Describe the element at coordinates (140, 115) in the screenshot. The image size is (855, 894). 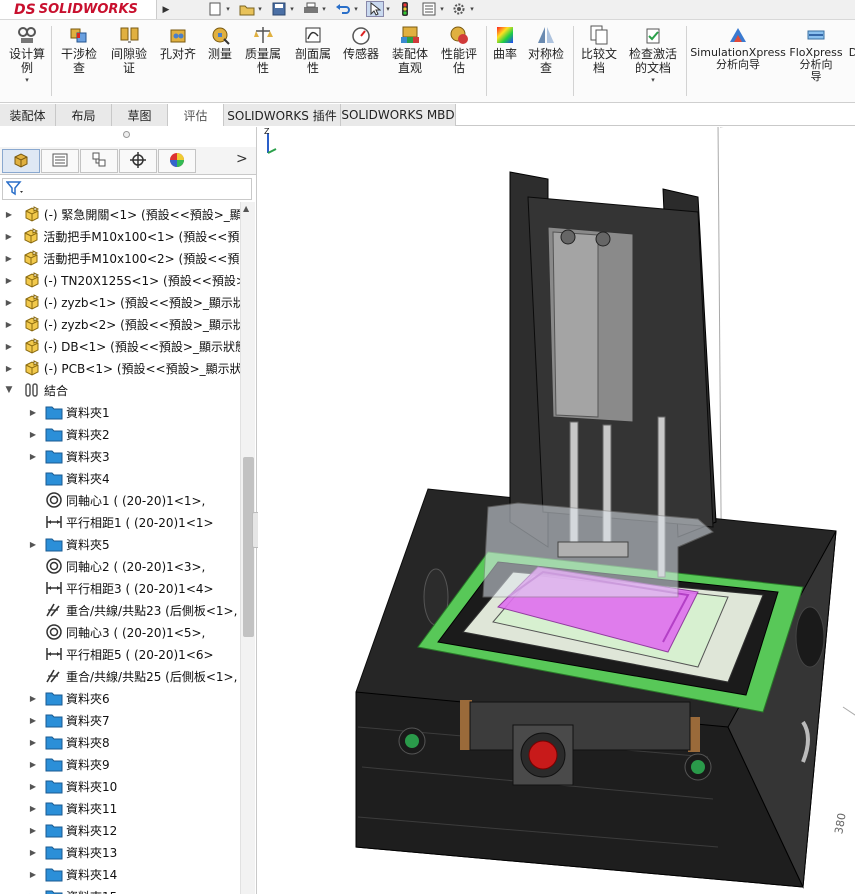
I see `tab-sketch: 草图` at that location.